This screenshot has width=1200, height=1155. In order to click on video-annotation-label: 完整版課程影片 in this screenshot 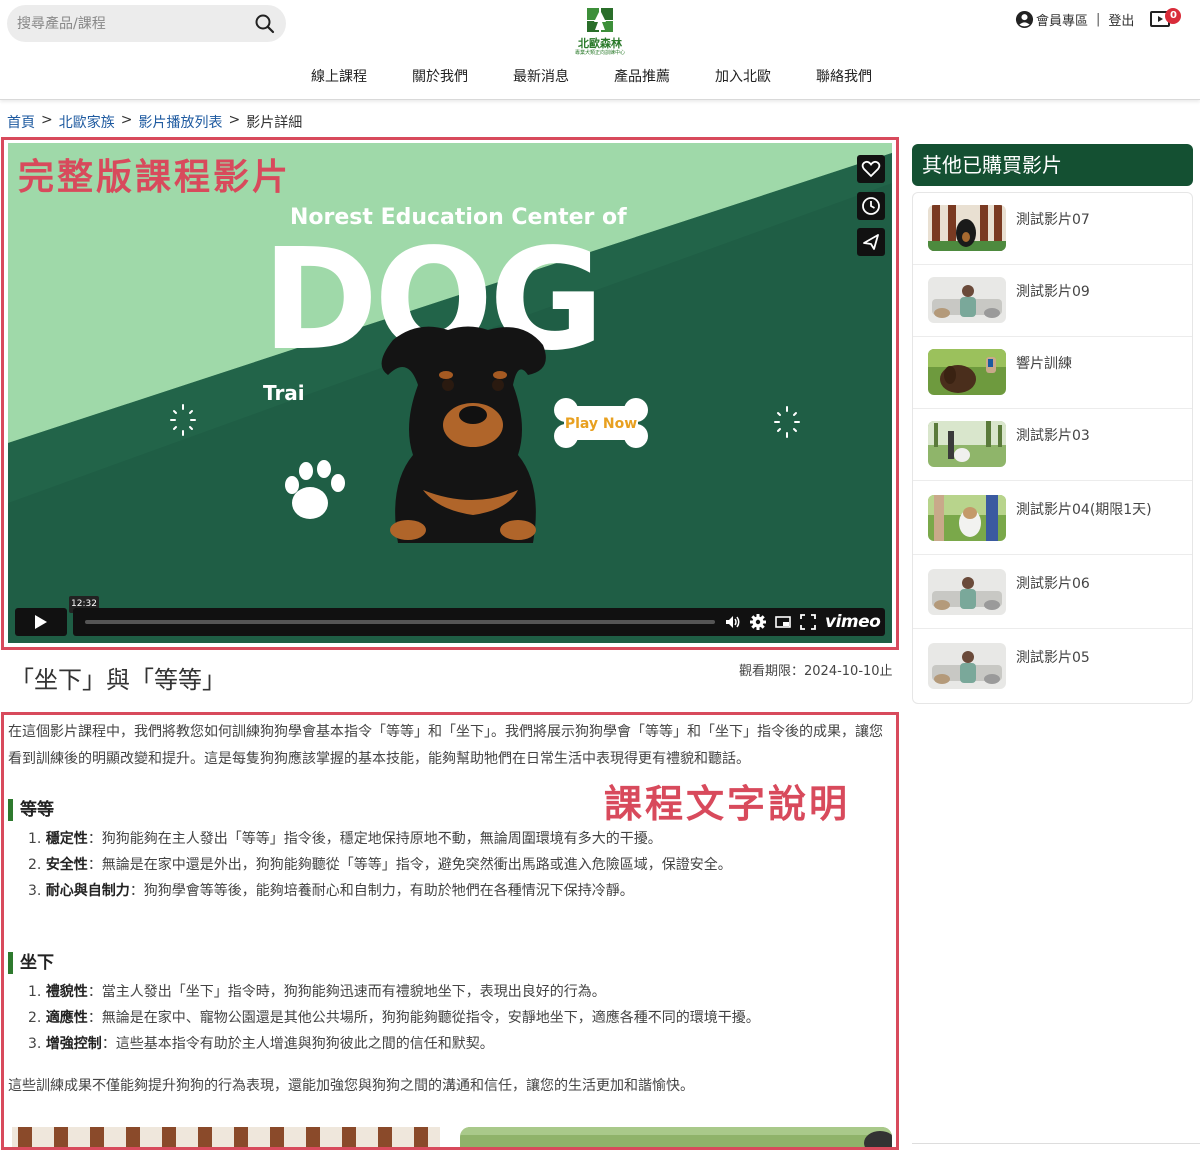, I will do `click(155, 177)`.